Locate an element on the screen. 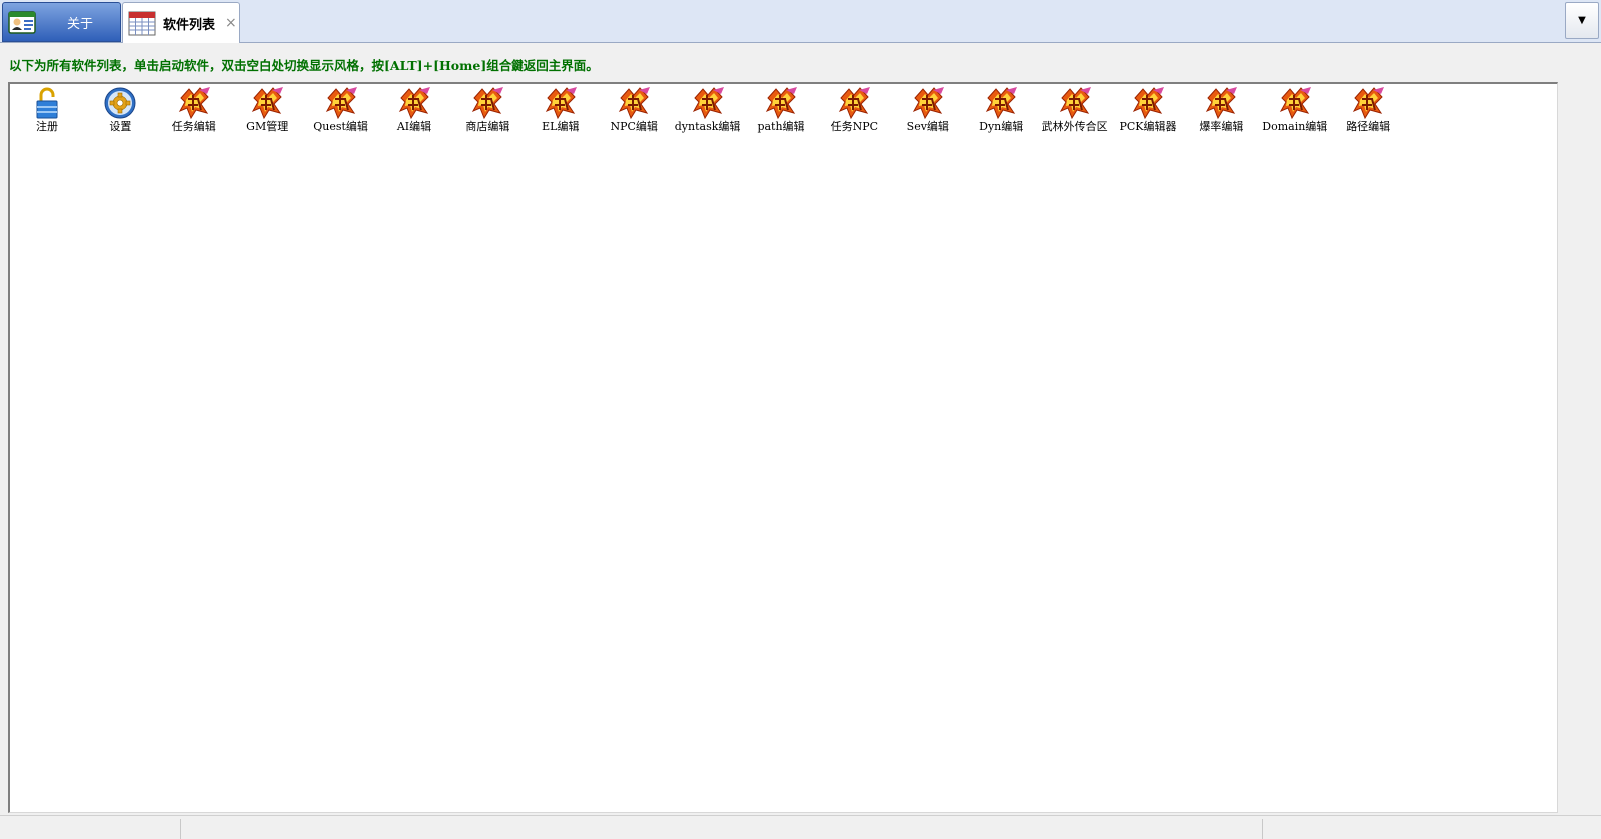 The image size is (1601, 839). software-item-label: 商店编辑 is located at coordinates (487, 126).